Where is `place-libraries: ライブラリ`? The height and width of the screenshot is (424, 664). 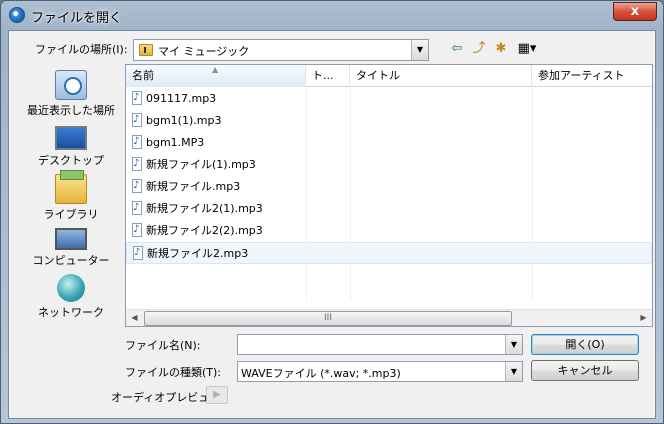 place-libraries: ライブラリ is located at coordinates (71, 196).